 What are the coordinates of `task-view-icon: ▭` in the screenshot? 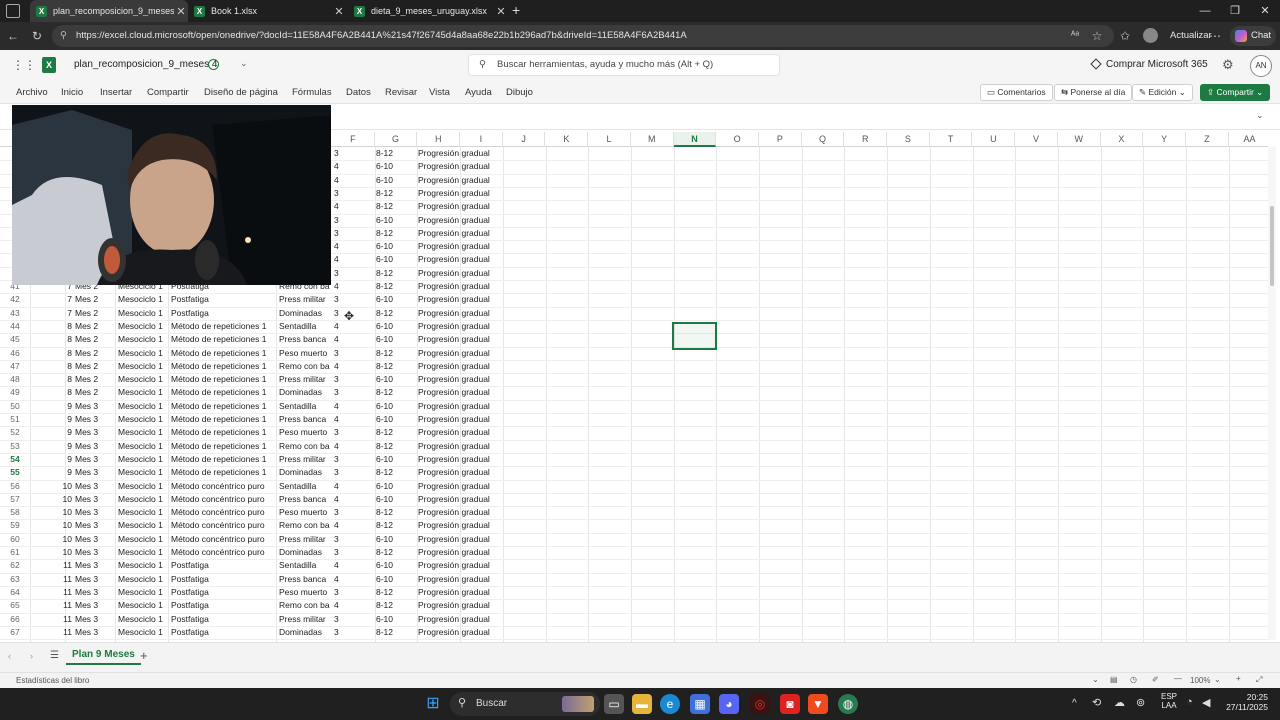 It's located at (614, 704).